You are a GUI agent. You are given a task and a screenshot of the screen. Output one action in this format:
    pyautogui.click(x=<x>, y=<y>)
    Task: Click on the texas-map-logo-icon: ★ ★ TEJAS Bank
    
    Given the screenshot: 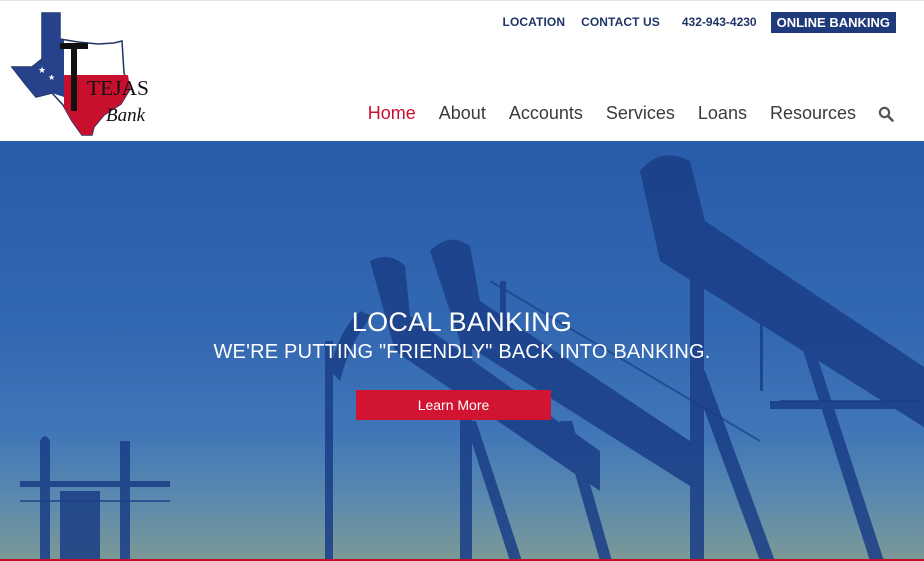 What is the action you would take?
    pyautogui.click(x=79, y=74)
    